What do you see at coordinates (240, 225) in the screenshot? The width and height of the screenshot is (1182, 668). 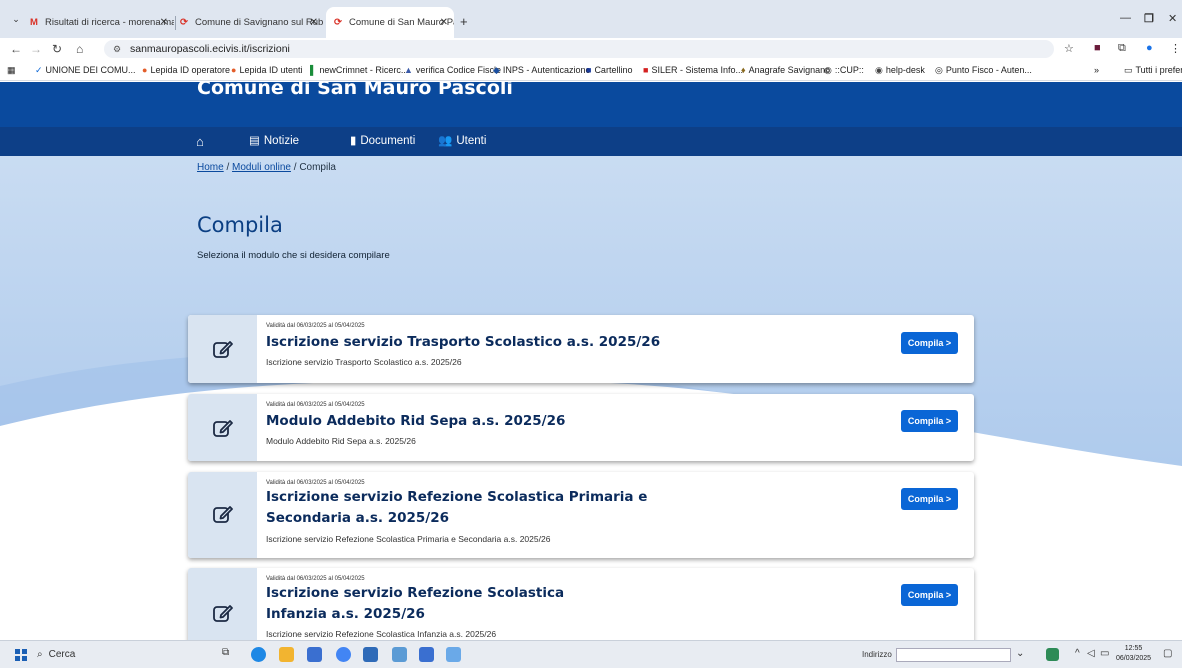 I see `page-title: Compila` at bounding box center [240, 225].